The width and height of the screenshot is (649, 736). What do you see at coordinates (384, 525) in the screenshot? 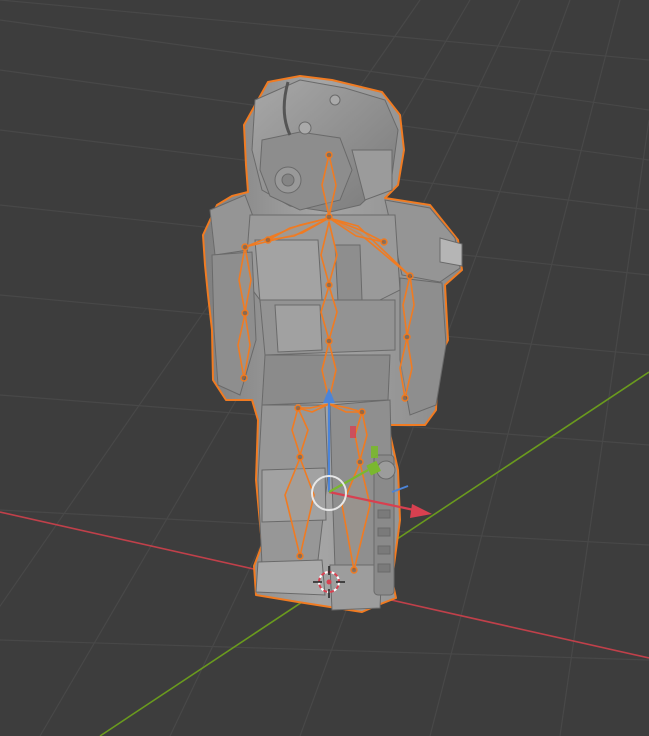
I see `side-gear` at bounding box center [384, 525].